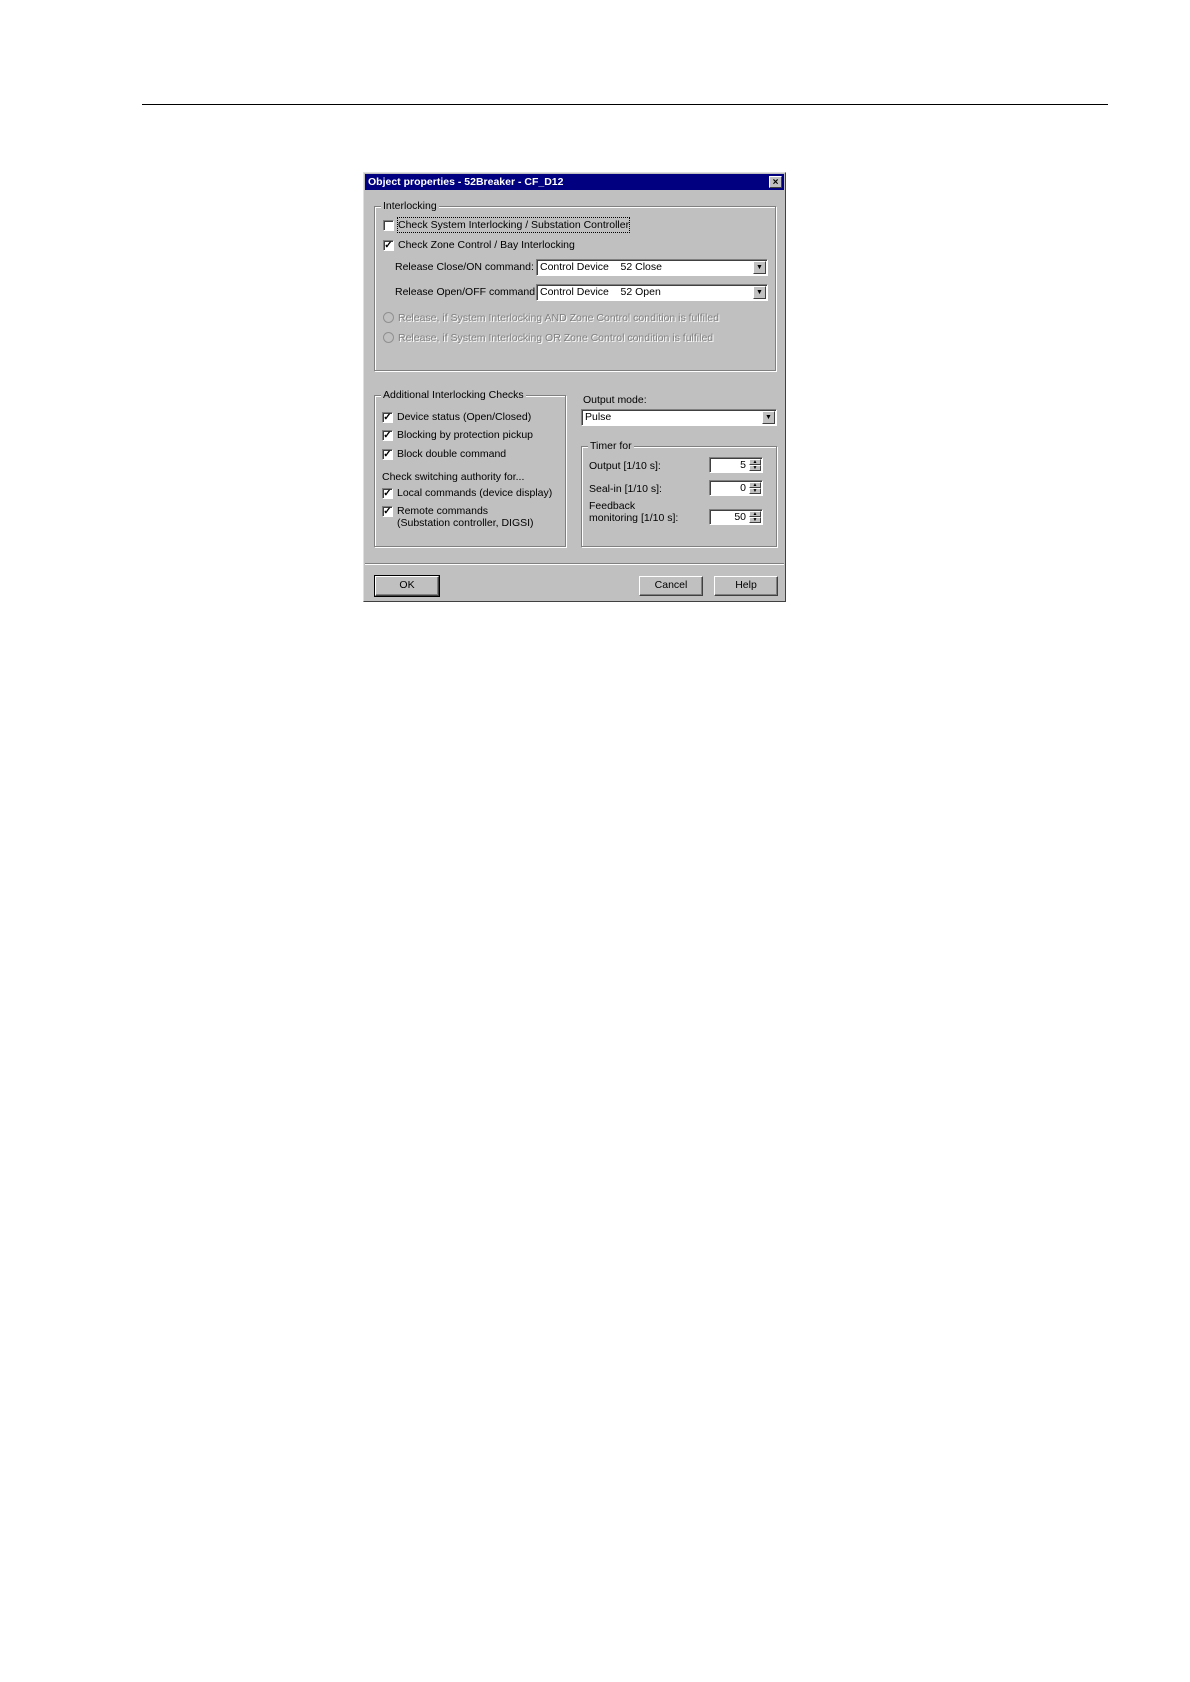 Image resolution: width=1190 pixels, height=1682 pixels. What do you see at coordinates (625, 466) in the screenshot?
I see `output-timer-label: Output [1/10 s]:` at bounding box center [625, 466].